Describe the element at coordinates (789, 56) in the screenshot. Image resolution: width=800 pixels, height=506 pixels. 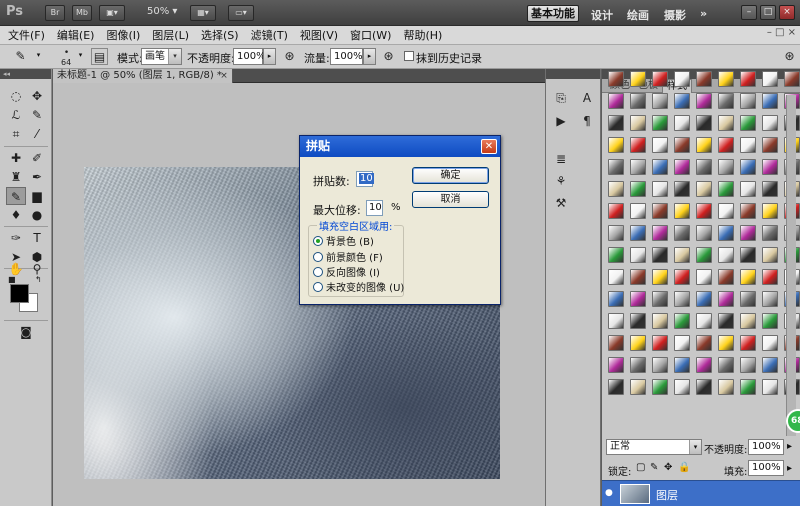
I see `pressure-size-icon: ⊛` at that location.